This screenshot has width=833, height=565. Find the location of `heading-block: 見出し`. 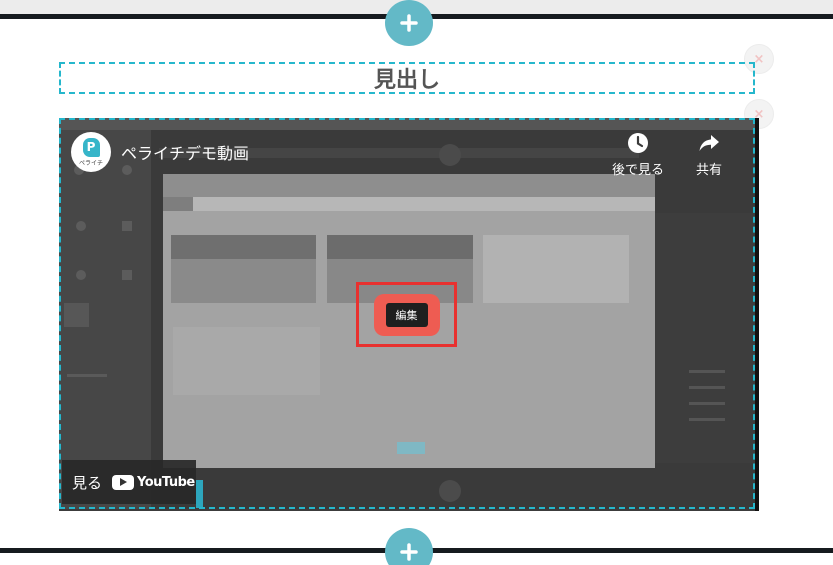

heading-block: 見出し is located at coordinates (407, 78).